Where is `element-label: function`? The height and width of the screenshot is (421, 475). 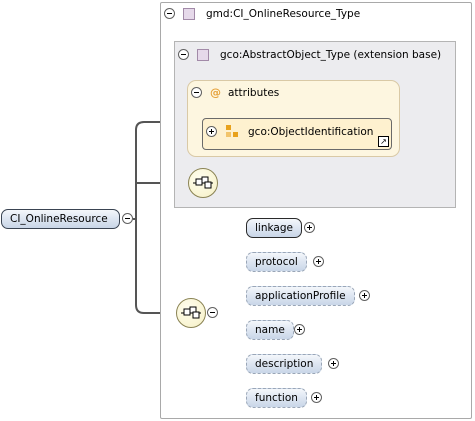 element-label: function is located at coordinates (276, 398).